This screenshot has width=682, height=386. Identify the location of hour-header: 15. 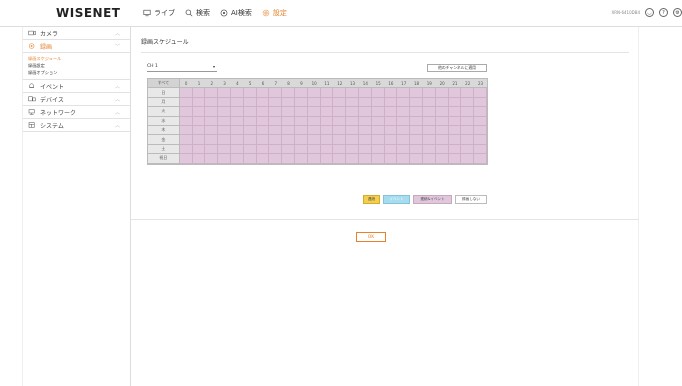
(378, 84).